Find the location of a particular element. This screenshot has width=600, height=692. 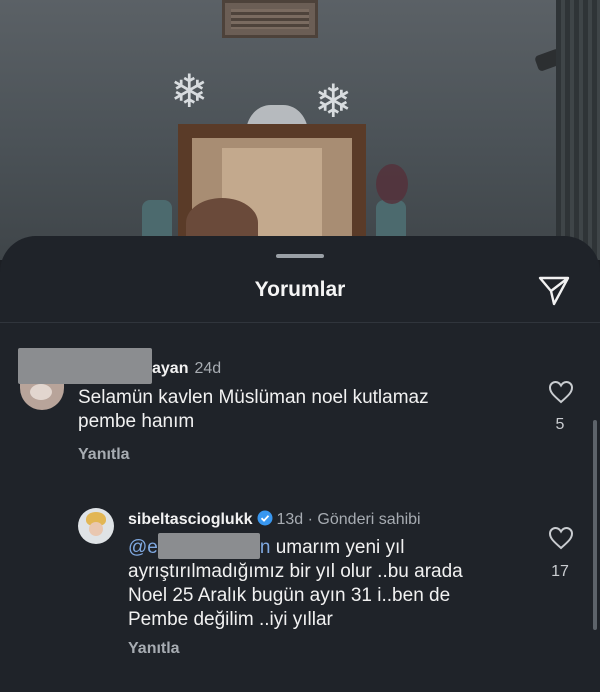

curtain is located at coordinates (578, 130).